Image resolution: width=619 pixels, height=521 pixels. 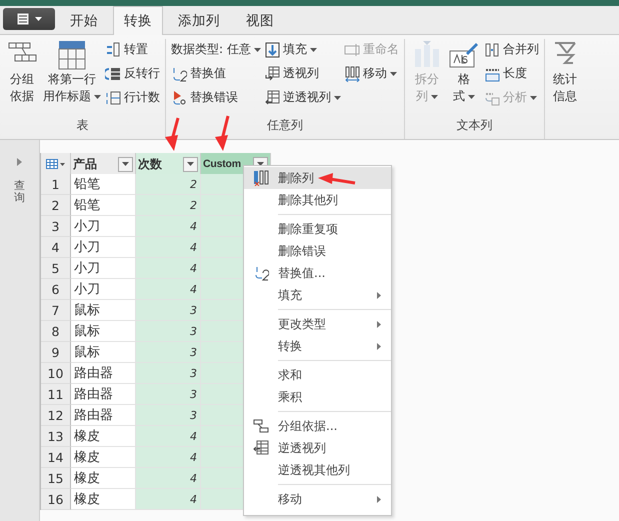 What do you see at coordinates (72, 72) in the screenshot?
I see `ribbon-button: 将第一行 用作标题` at bounding box center [72, 72].